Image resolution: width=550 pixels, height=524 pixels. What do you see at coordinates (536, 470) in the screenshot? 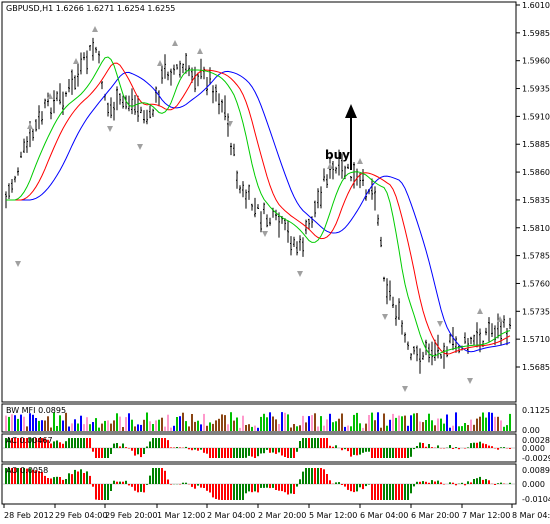
I see `ao-y-label: 0.0089` at bounding box center [536, 470].